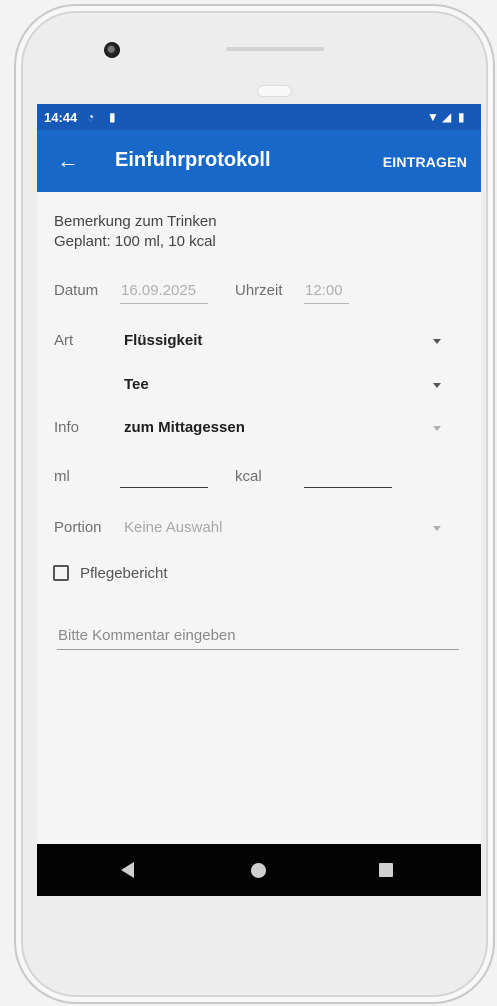  Describe the element at coordinates (258, 649) in the screenshot. I see `comment-underline` at that location.